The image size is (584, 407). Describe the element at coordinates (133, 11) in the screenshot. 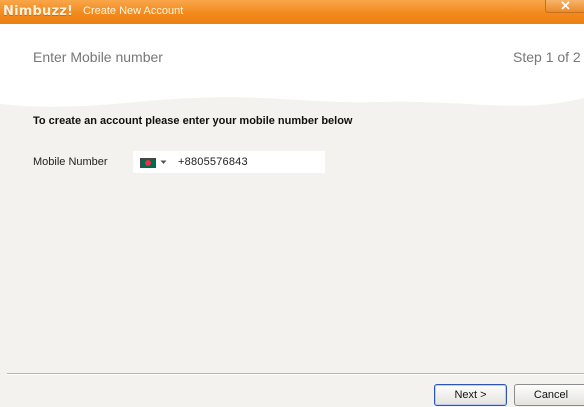

I see `window-title: Create New Account` at that location.